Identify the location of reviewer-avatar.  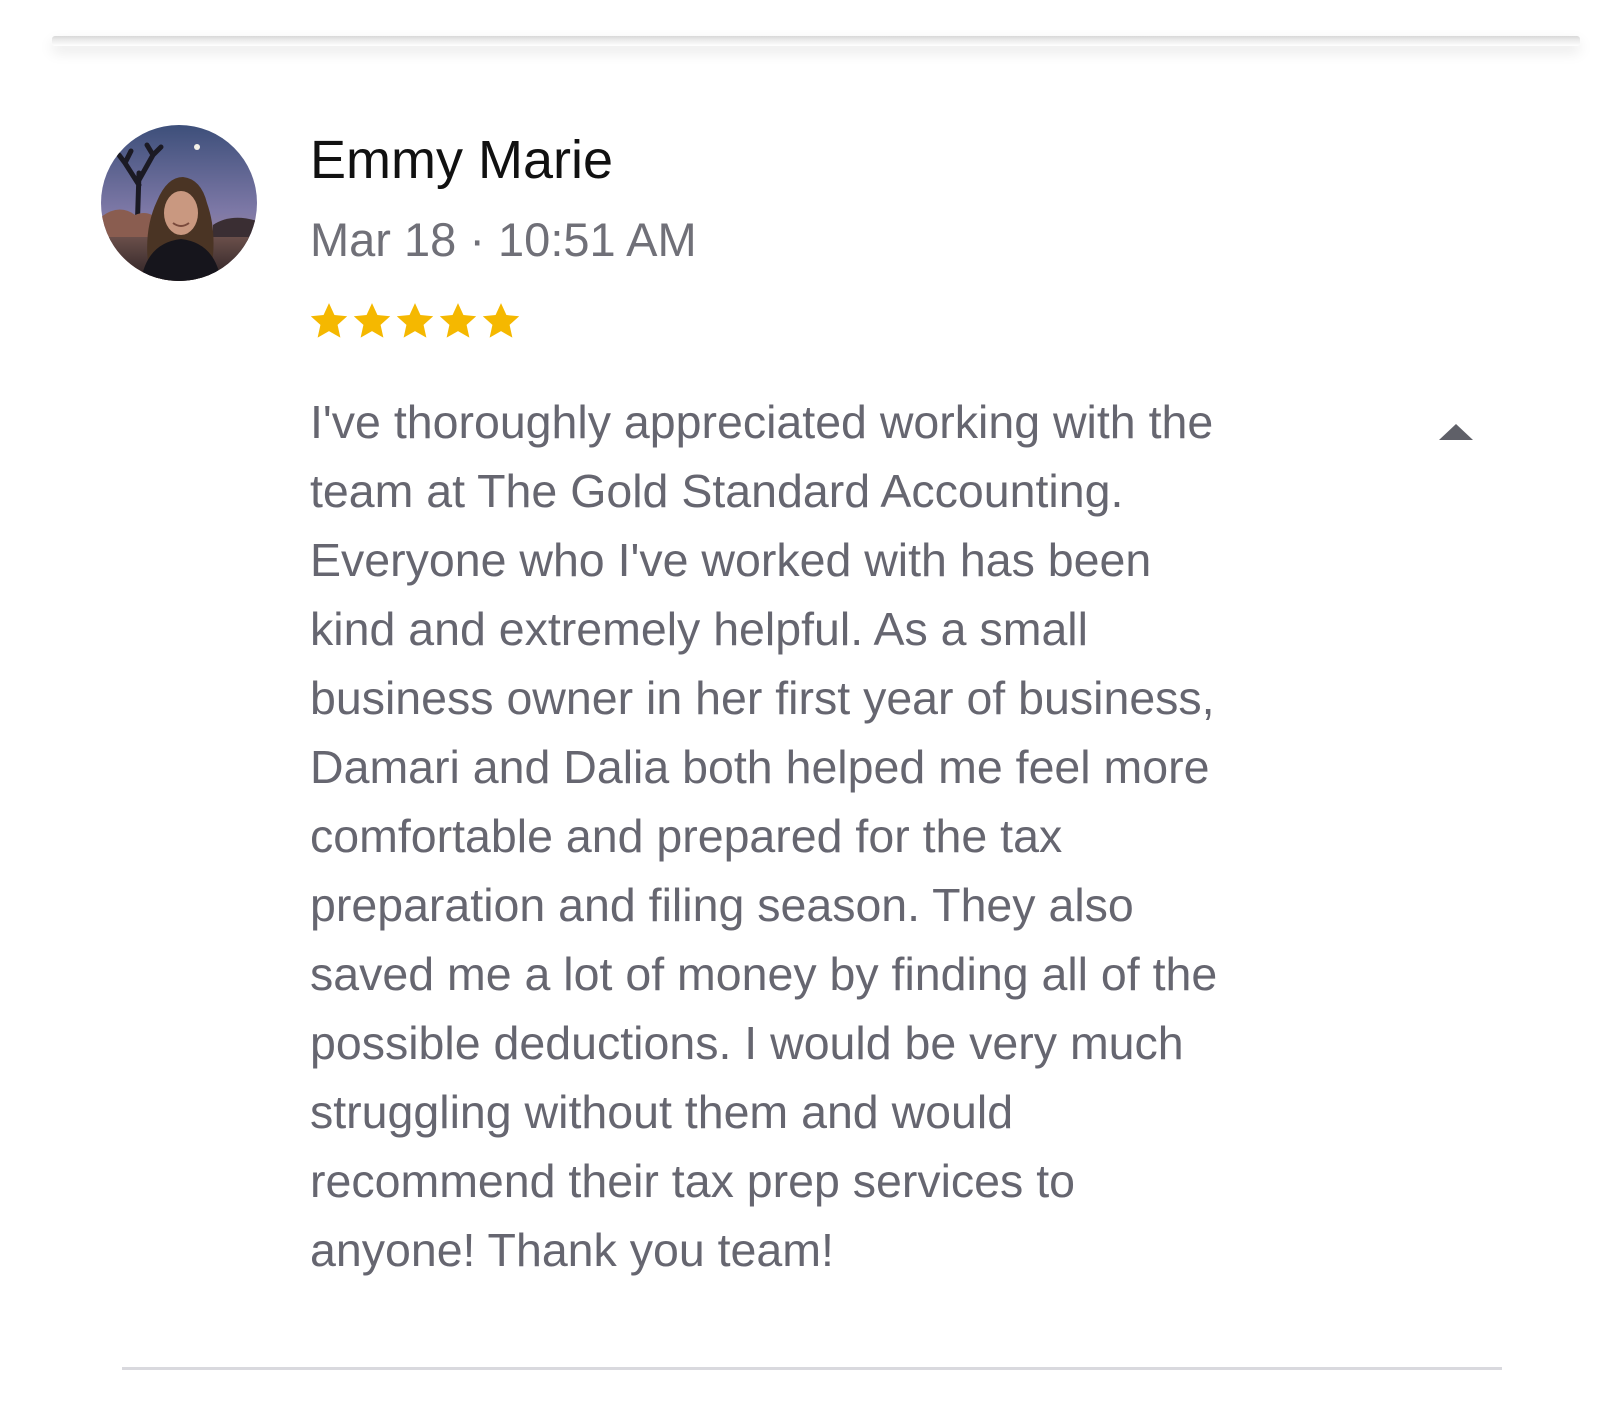
(179, 203).